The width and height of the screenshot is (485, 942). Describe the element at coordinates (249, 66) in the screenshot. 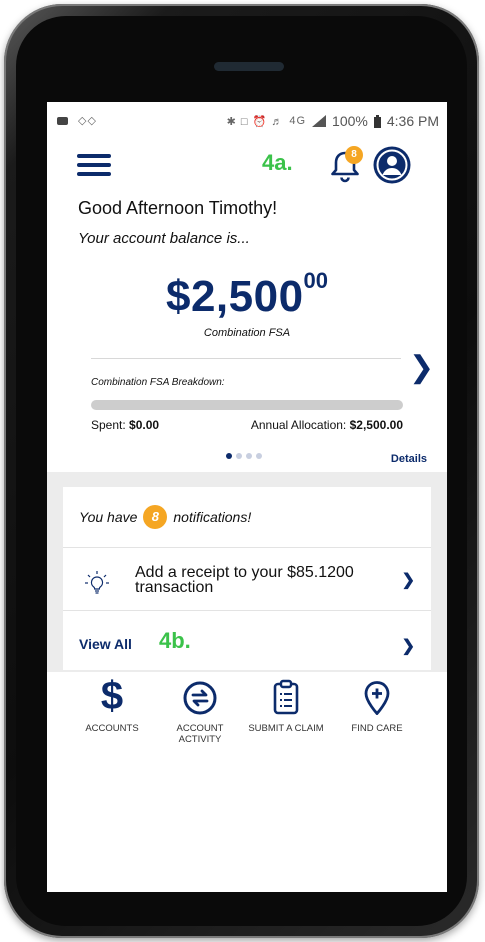

I see `phone-speaker` at that location.